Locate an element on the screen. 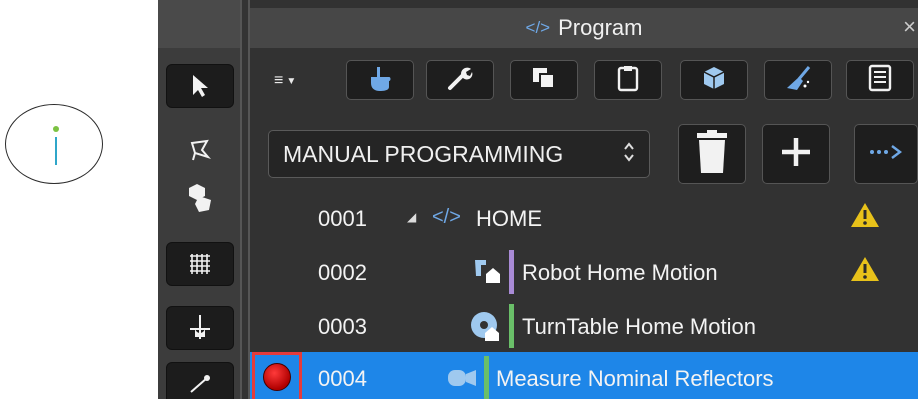 This screenshot has height=399, width=918. breakpoint-toggle is located at coordinates (277, 375).